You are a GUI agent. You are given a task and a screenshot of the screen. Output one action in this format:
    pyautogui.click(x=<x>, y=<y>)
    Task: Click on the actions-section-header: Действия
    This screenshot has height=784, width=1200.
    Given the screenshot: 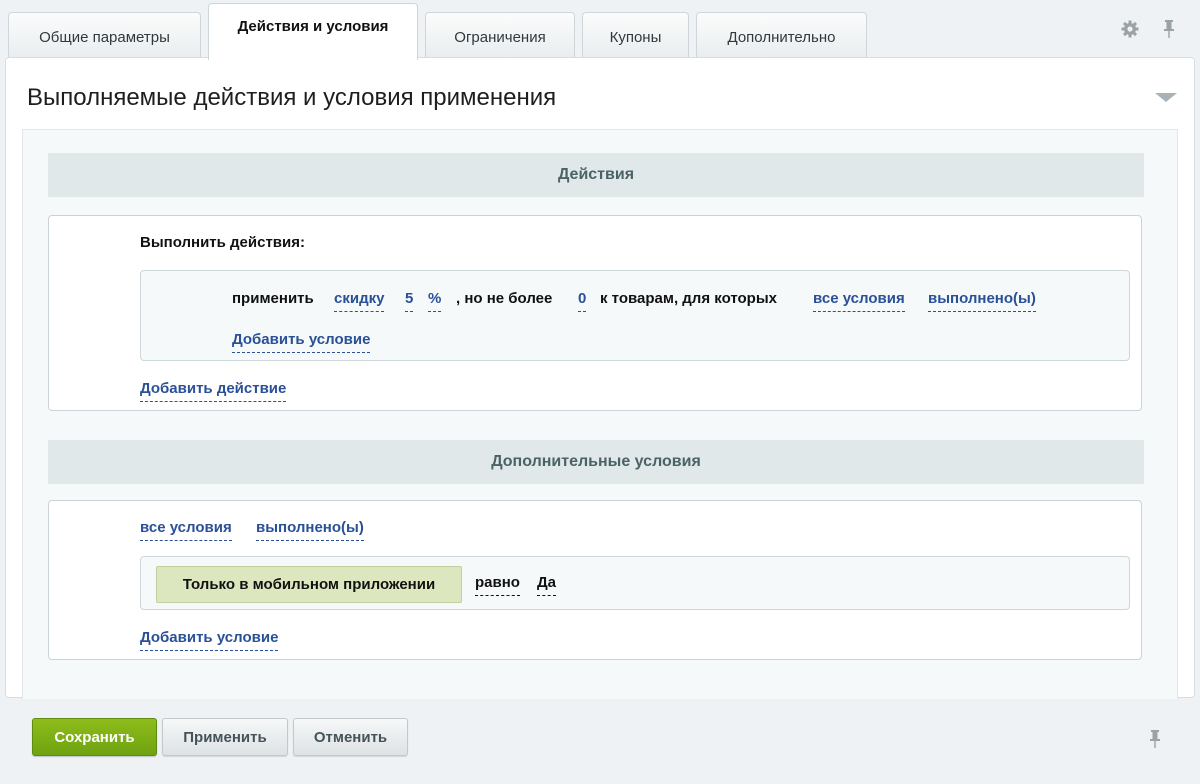 What is the action you would take?
    pyautogui.click(x=596, y=175)
    